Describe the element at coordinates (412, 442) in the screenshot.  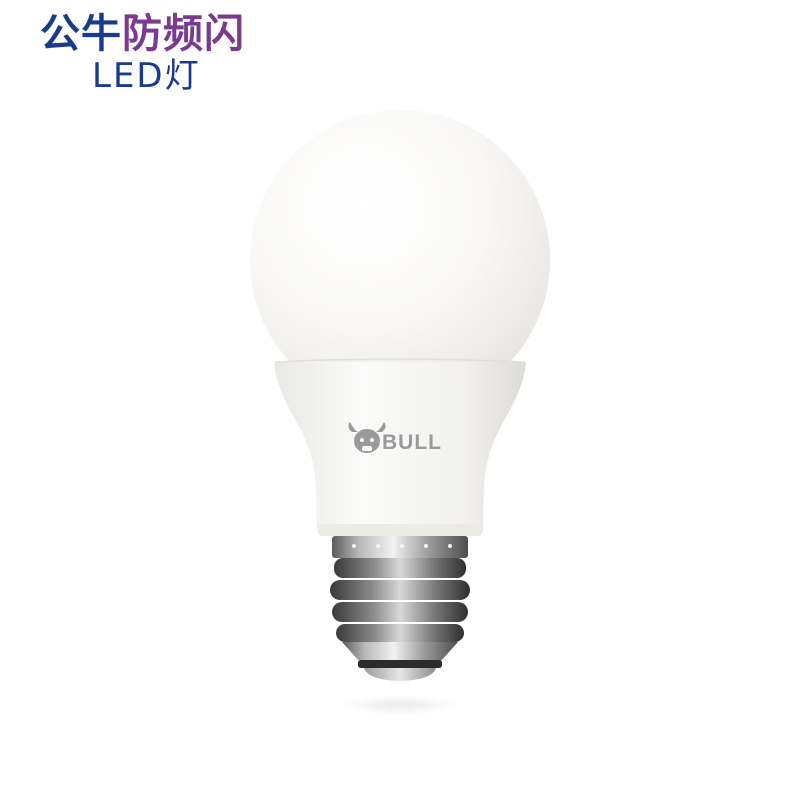
I see `bull-logo-text: BULL` at that location.